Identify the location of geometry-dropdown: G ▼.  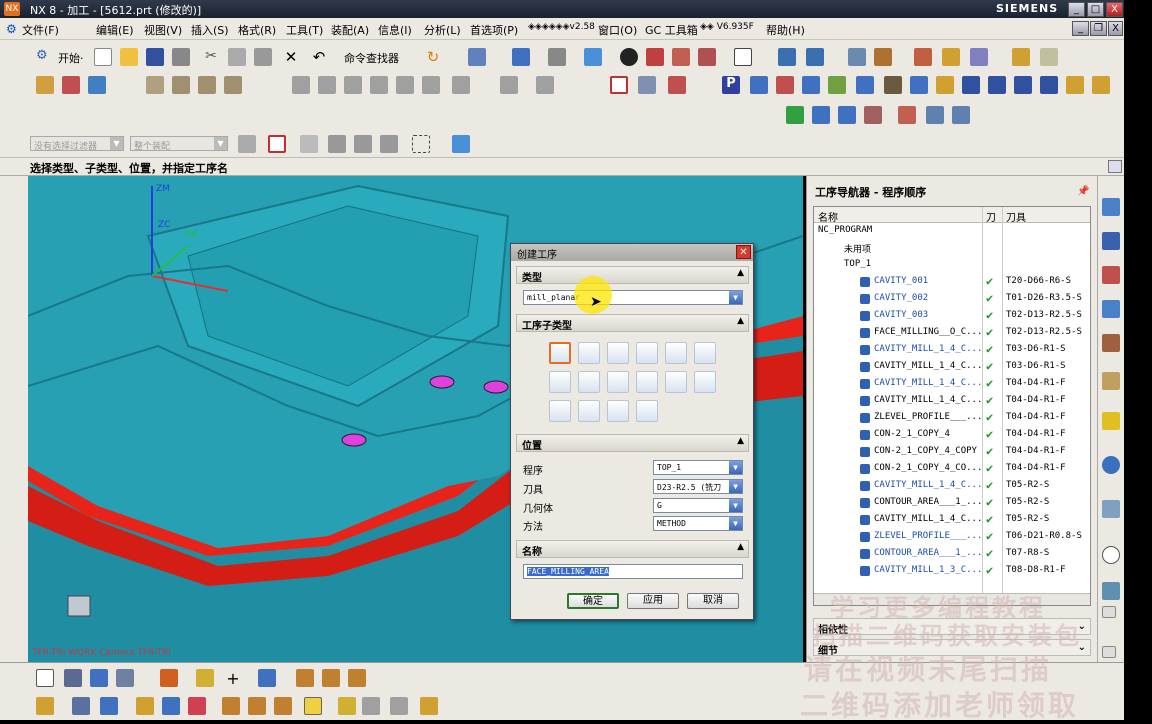
(698, 505).